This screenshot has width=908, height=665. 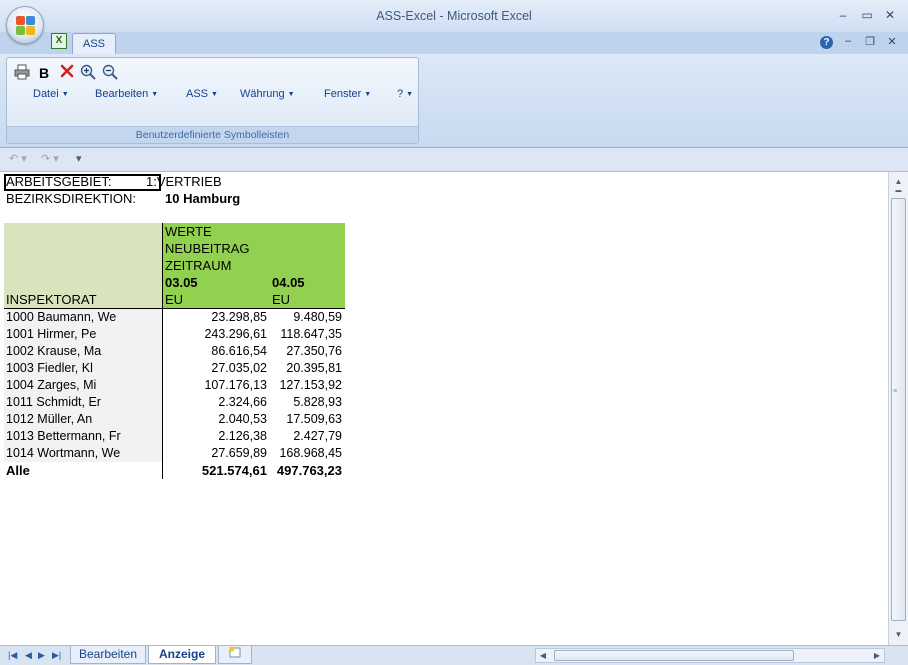 I want to click on help-icon: ?, so click(x=826, y=42).